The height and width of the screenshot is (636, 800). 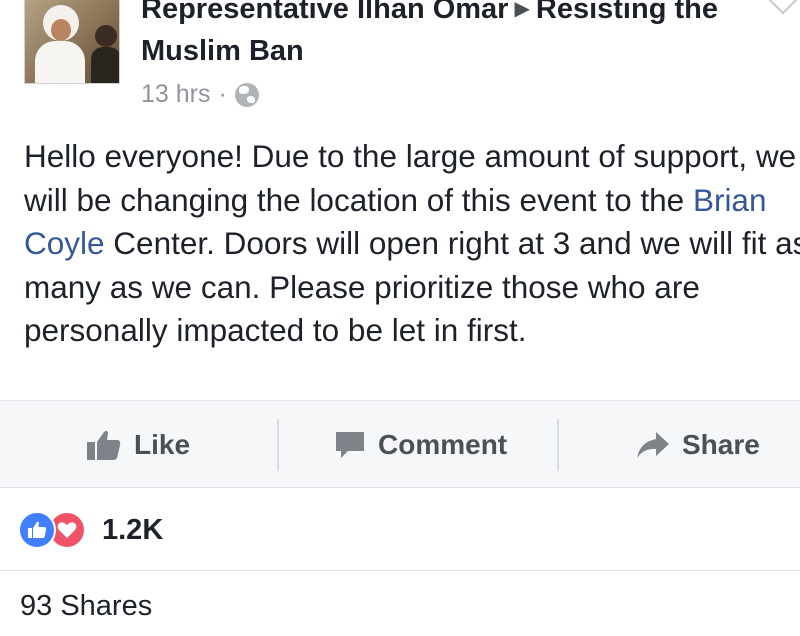 I want to click on author-avatar, so click(x=72, y=42).